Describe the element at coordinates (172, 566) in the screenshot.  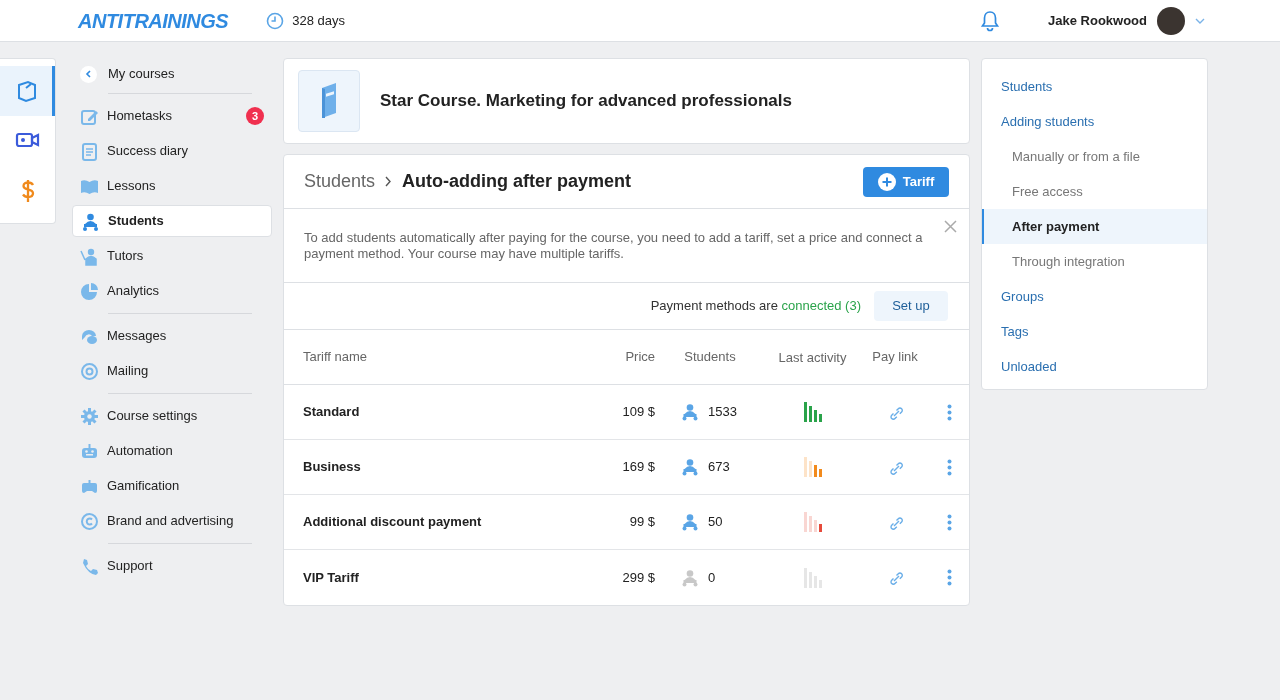
I see `sidebar-item: Support` at that location.